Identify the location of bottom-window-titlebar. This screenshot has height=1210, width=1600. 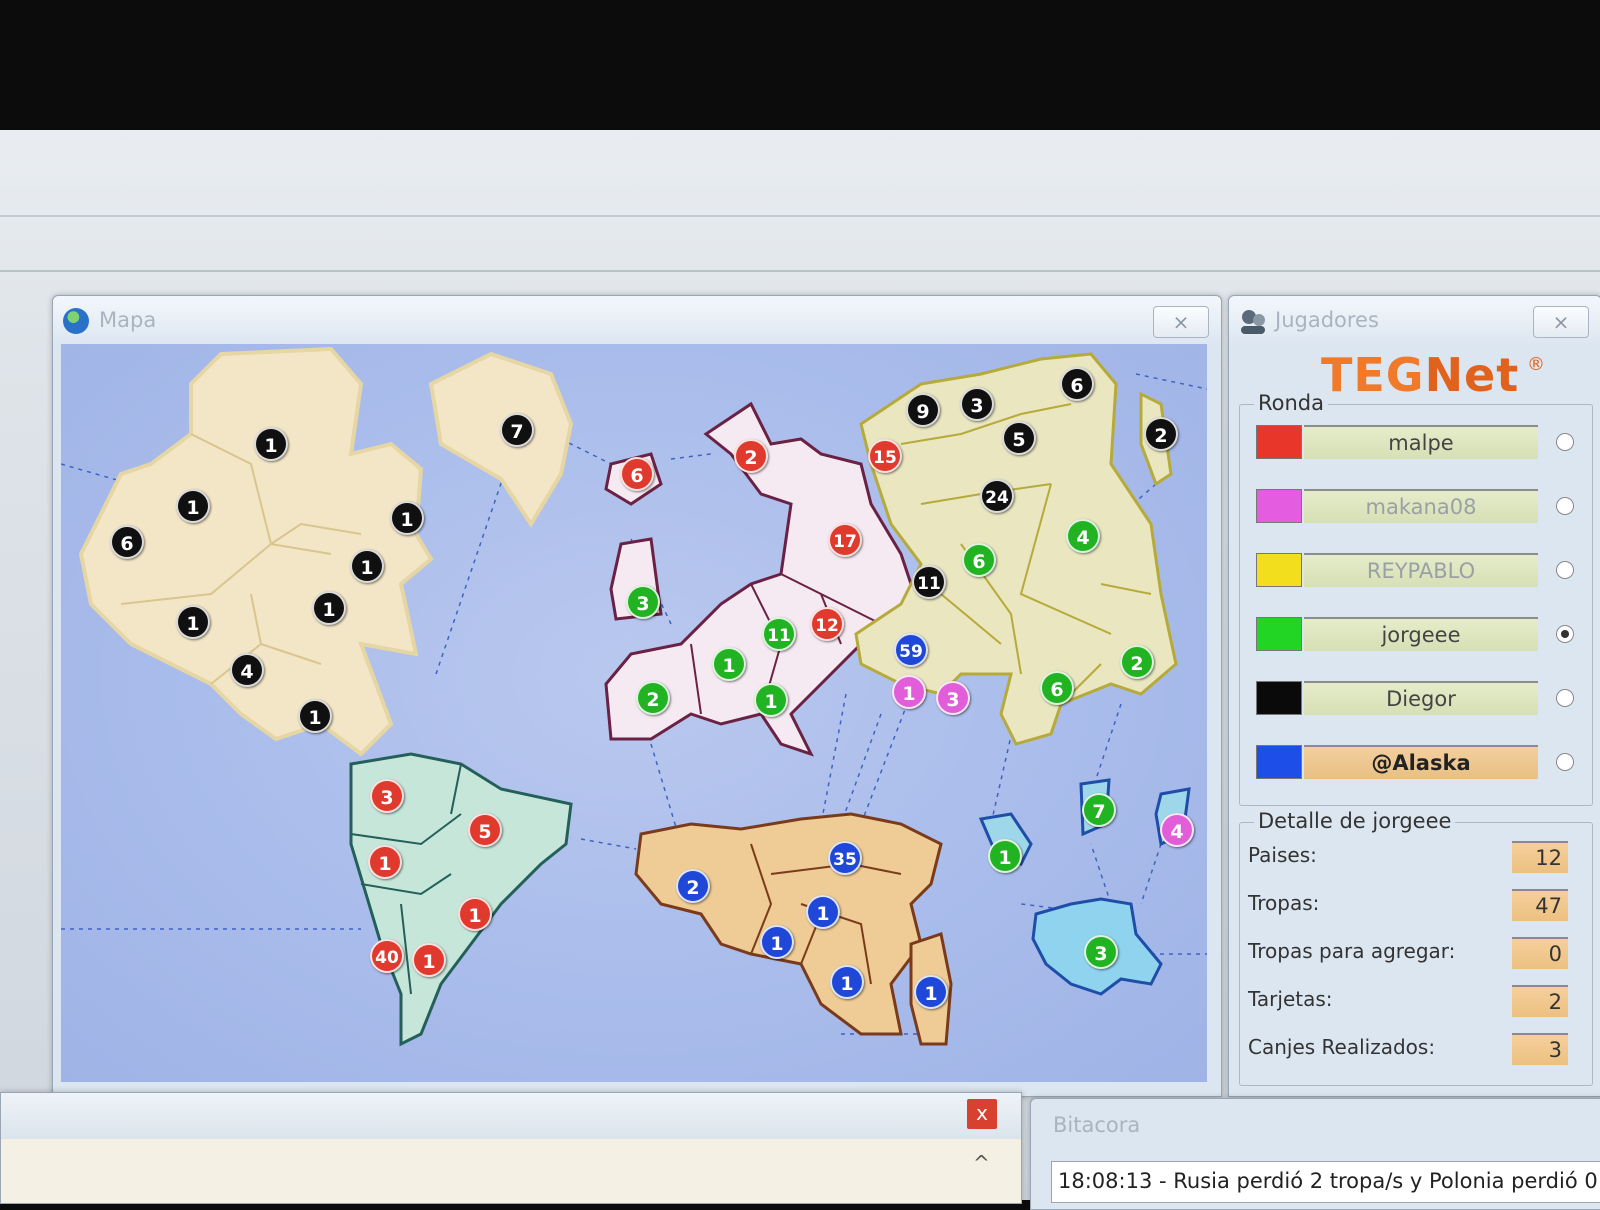
(511, 1116).